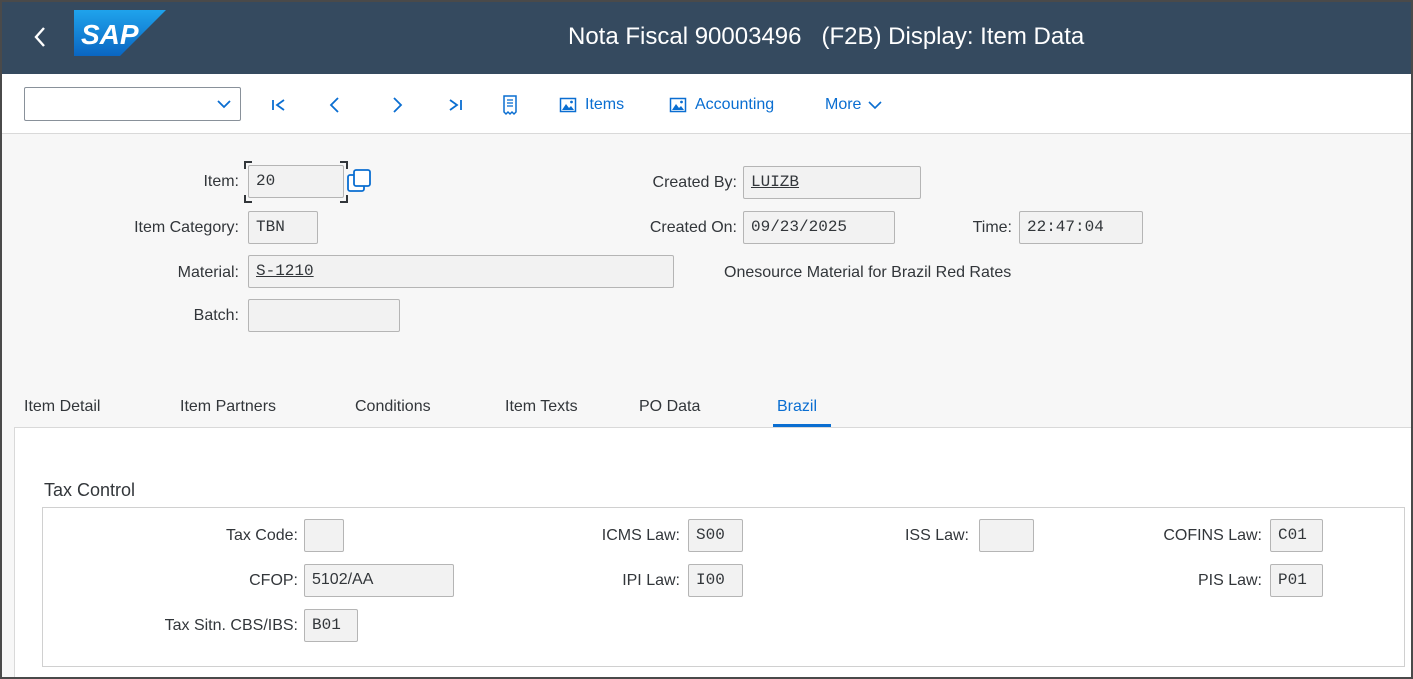 Image resolution: width=1413 pixels, height=679 pixels. I want to click on first-page-icon, so click(278, 105).